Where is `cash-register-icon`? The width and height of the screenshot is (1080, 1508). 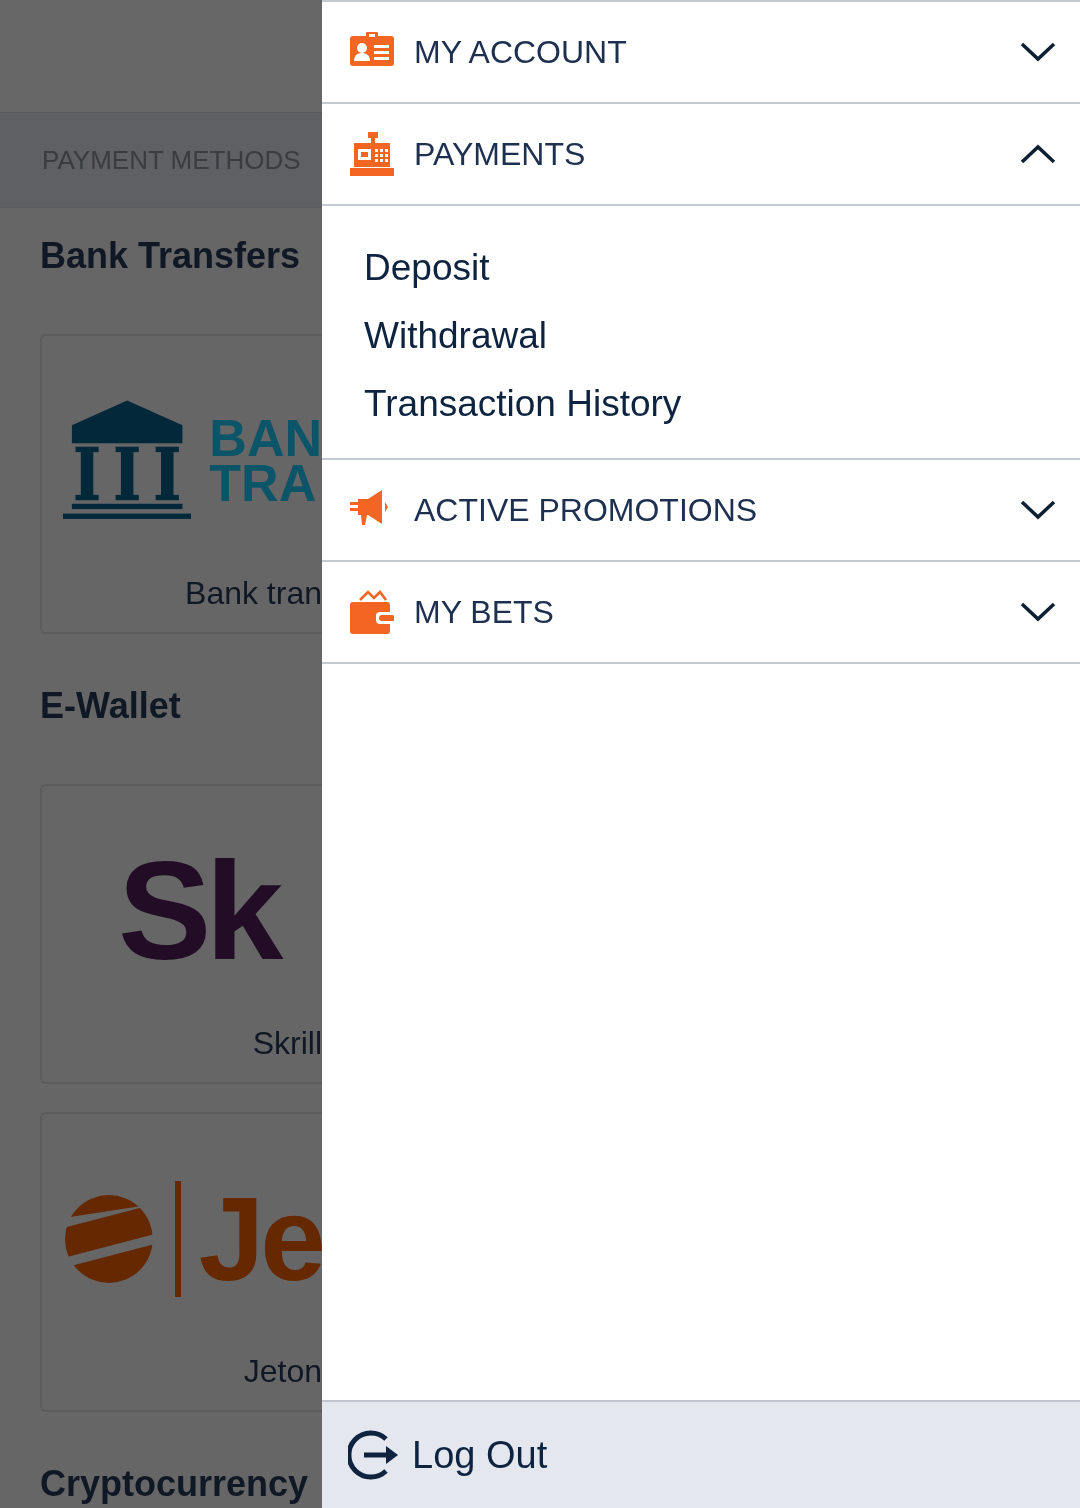 cash-register-icon is located at coordinates (372, 154).